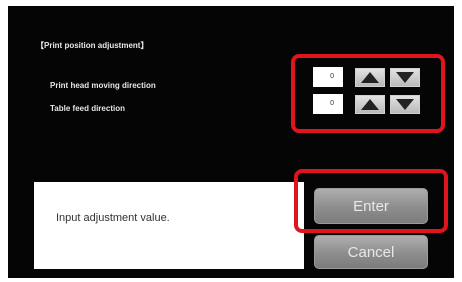 This screenshot has width=462, height=282. What do you see at coordinates (368, 93) in the screenshot?
I see `adjustment-controls-highlight` at bounding box center [368, 93].